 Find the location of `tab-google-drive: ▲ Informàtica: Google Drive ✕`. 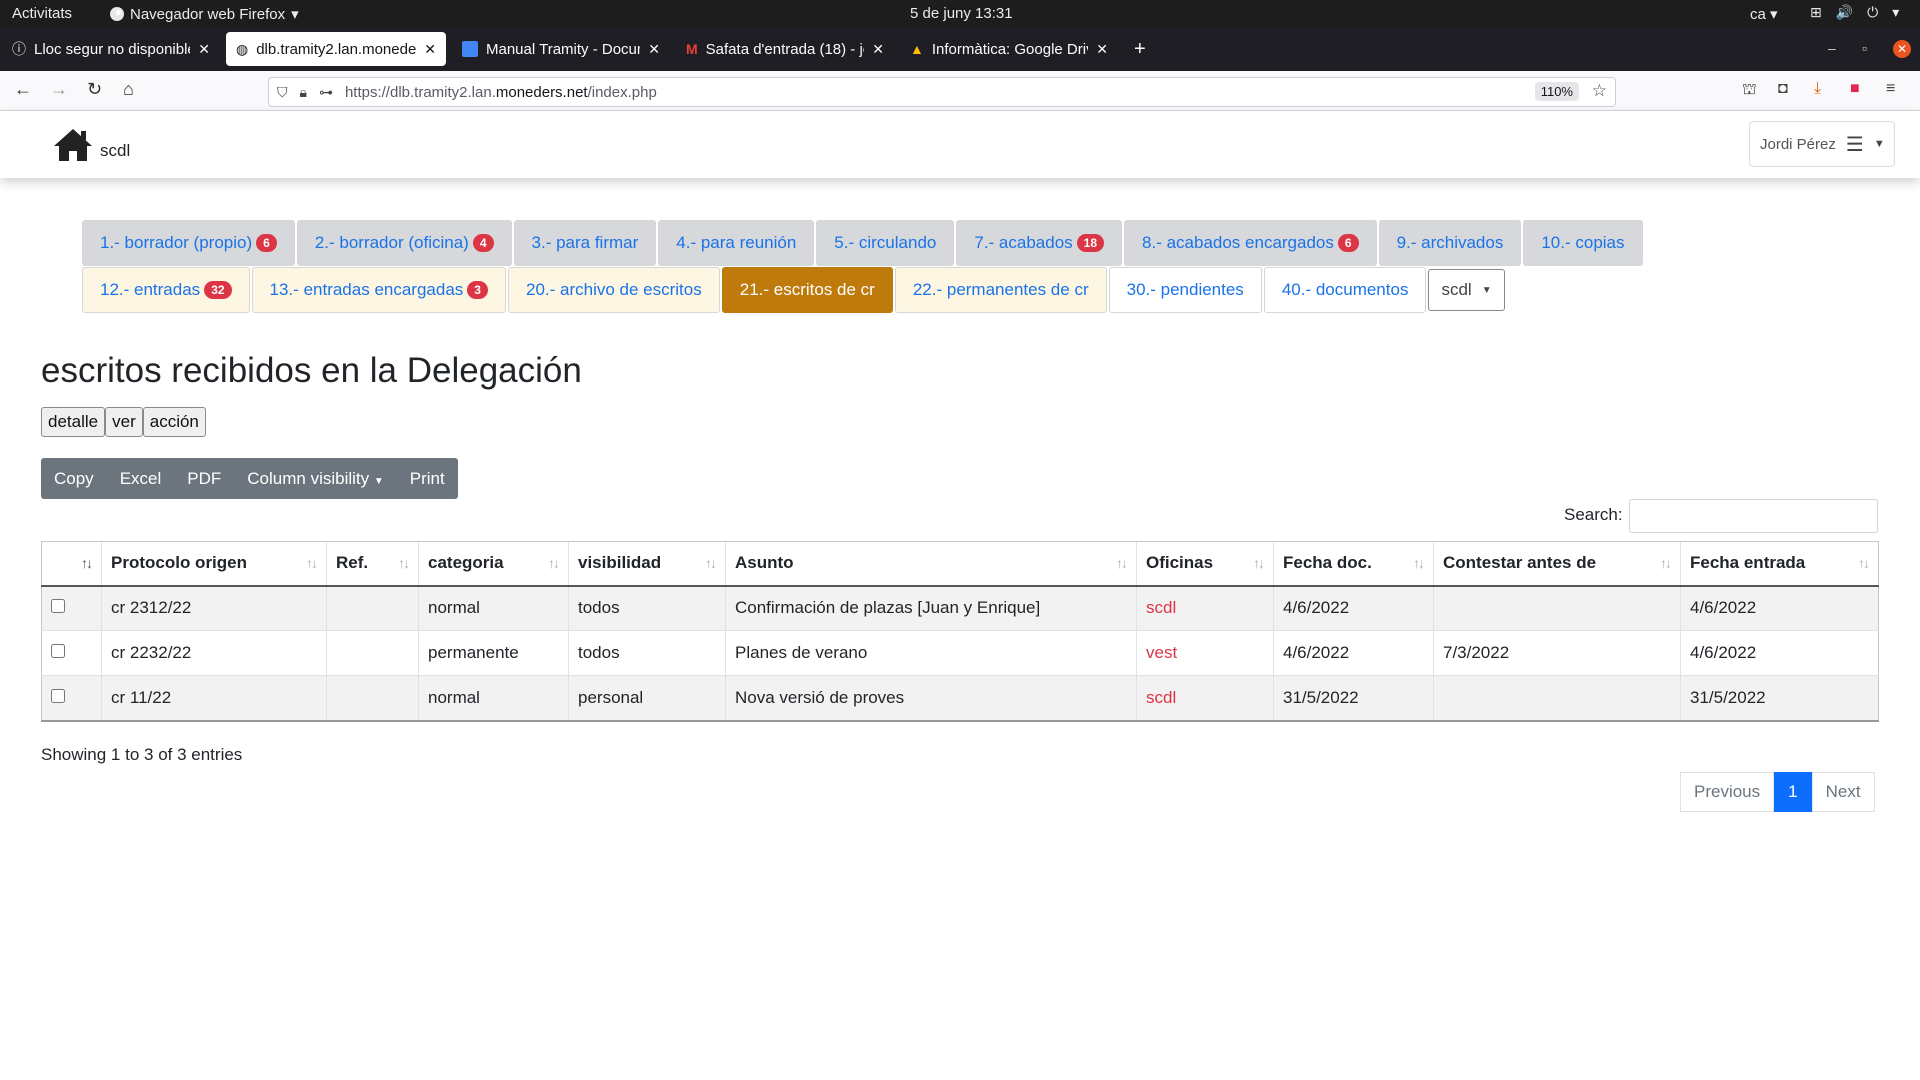

tab-google-drive: ▲ Informàtica: Google Drive ✕ is located at coordinates (1009, 49).